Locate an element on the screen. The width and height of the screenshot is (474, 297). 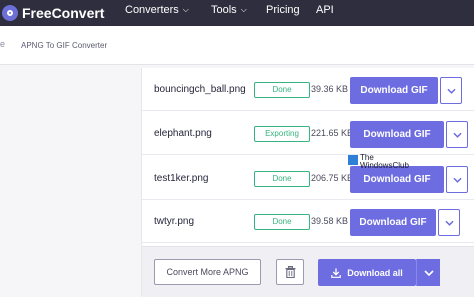
file-size: 39.58 KB is located at coordinates (330, 221).